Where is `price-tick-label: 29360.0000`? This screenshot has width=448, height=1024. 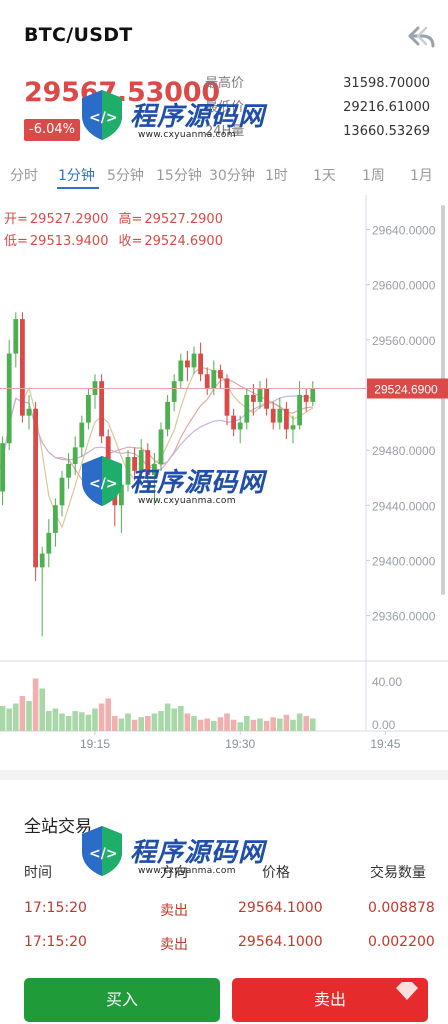
price-tick-label: 29360.0000 is located at coordinates (404, 617).